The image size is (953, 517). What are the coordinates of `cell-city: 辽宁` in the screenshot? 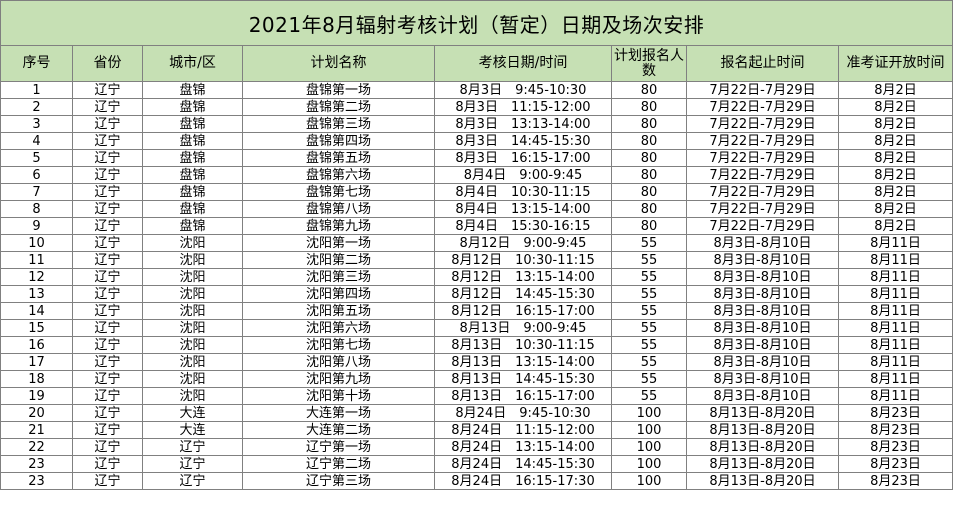 It's located at (192, 481).